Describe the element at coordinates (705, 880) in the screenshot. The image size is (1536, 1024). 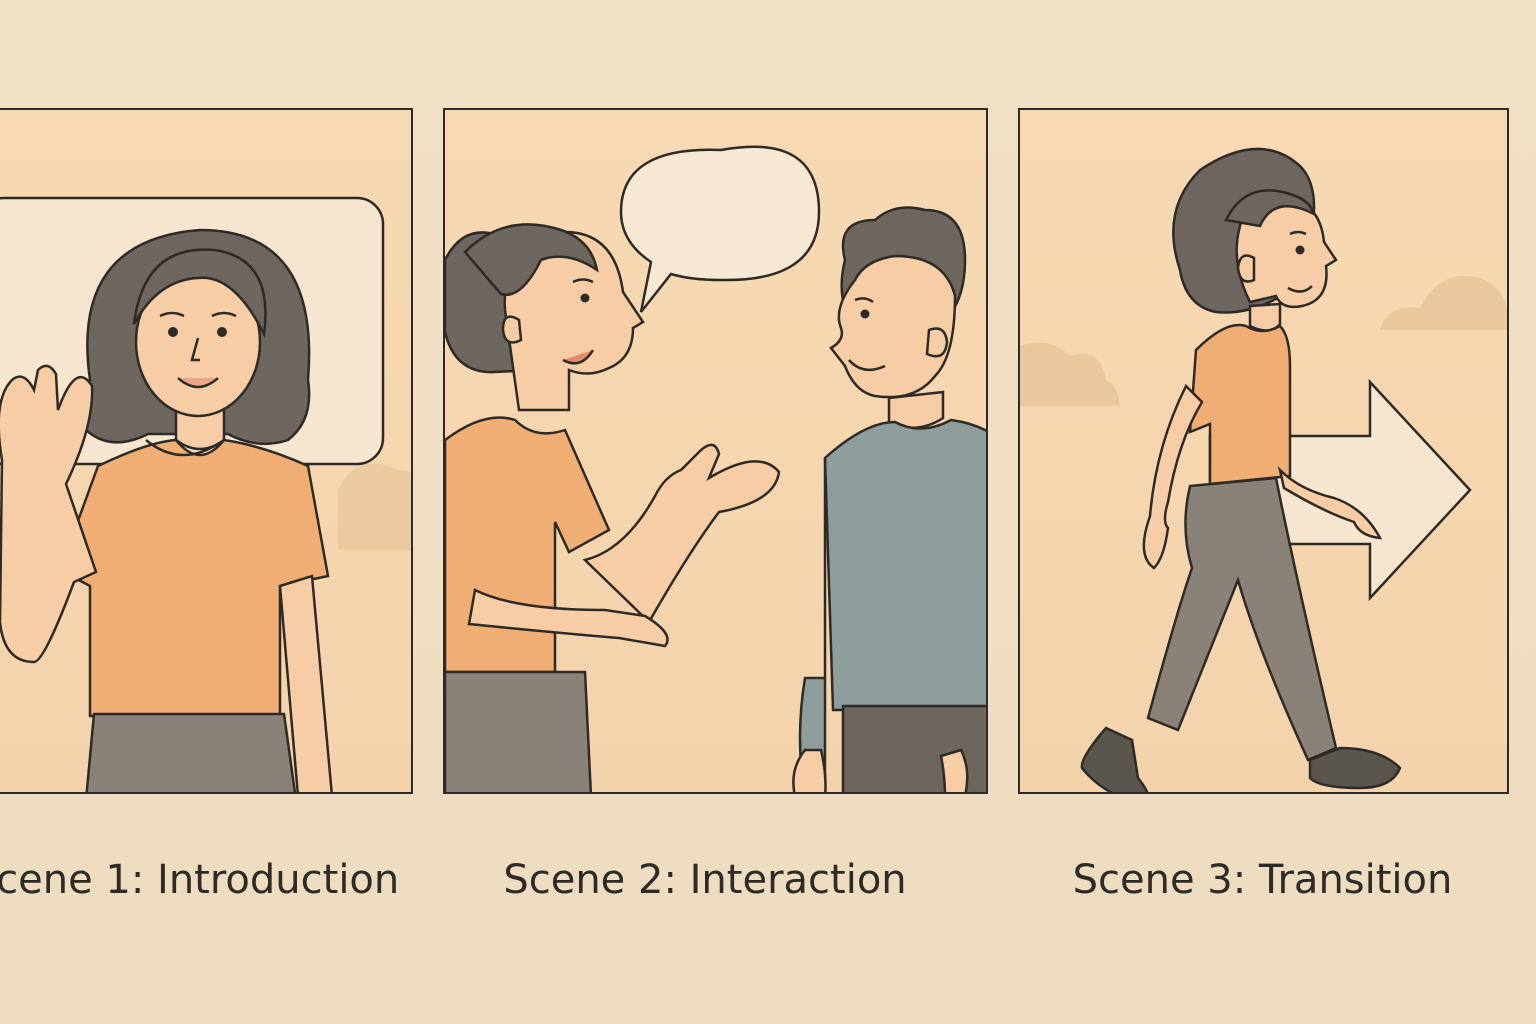
I see `scene-2-caption: Scene 2: Interaction` at that location.